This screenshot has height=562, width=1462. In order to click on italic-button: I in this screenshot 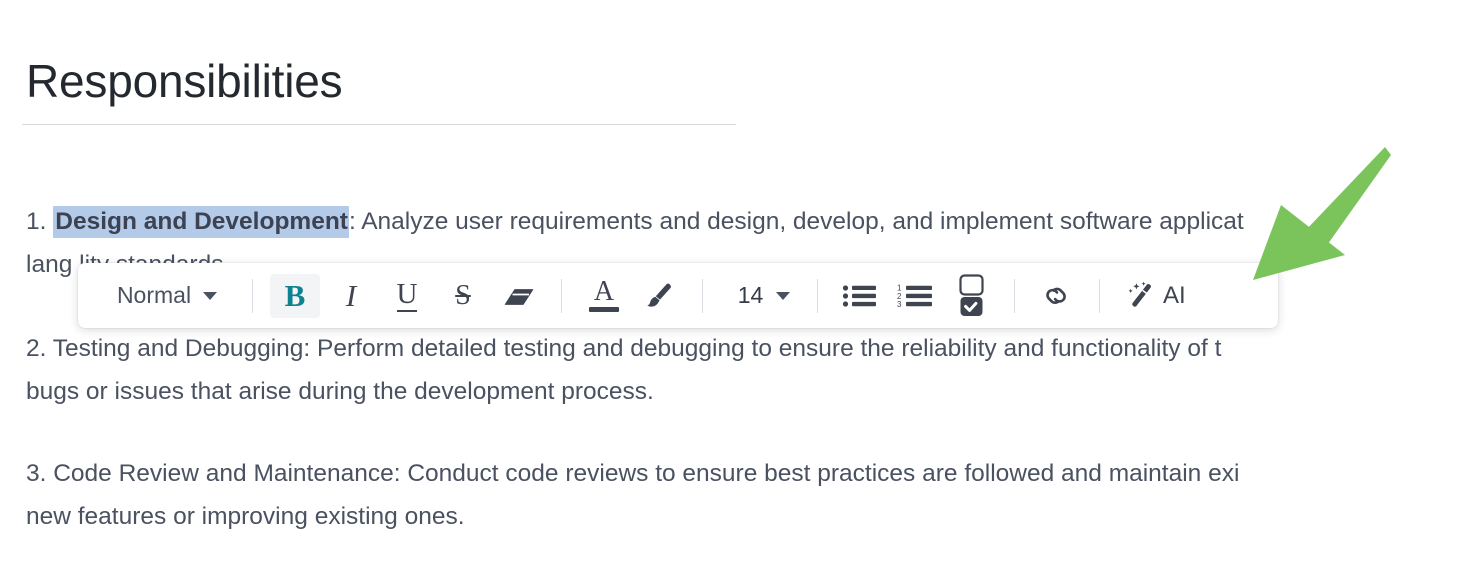, I will do `click(351, 296)`.